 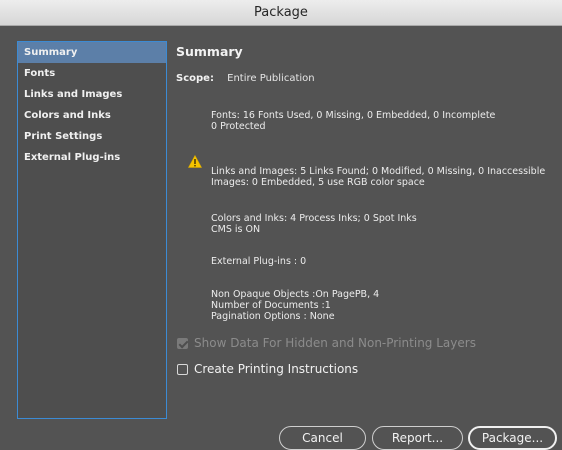 What do you see at coordinates (271, 305) in the screenshot?
I see `misc-summary-line: Number of Documents :1` at bounding box center [271, 305].